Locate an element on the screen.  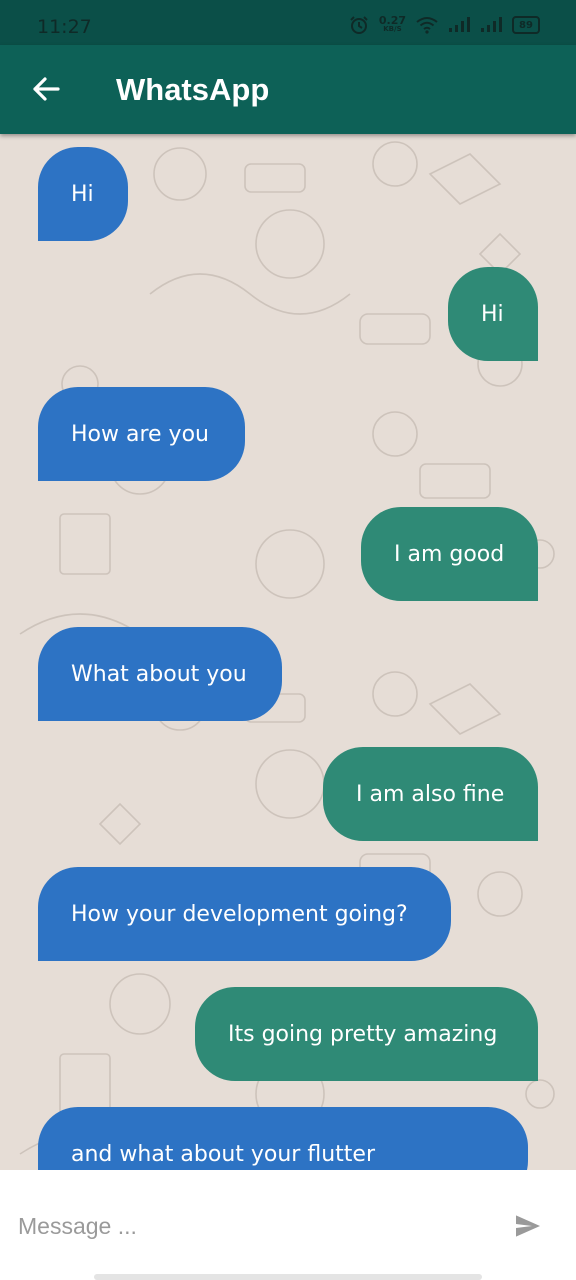
message-text: Its going pretty amazing is located at coordinates (363, 1034).